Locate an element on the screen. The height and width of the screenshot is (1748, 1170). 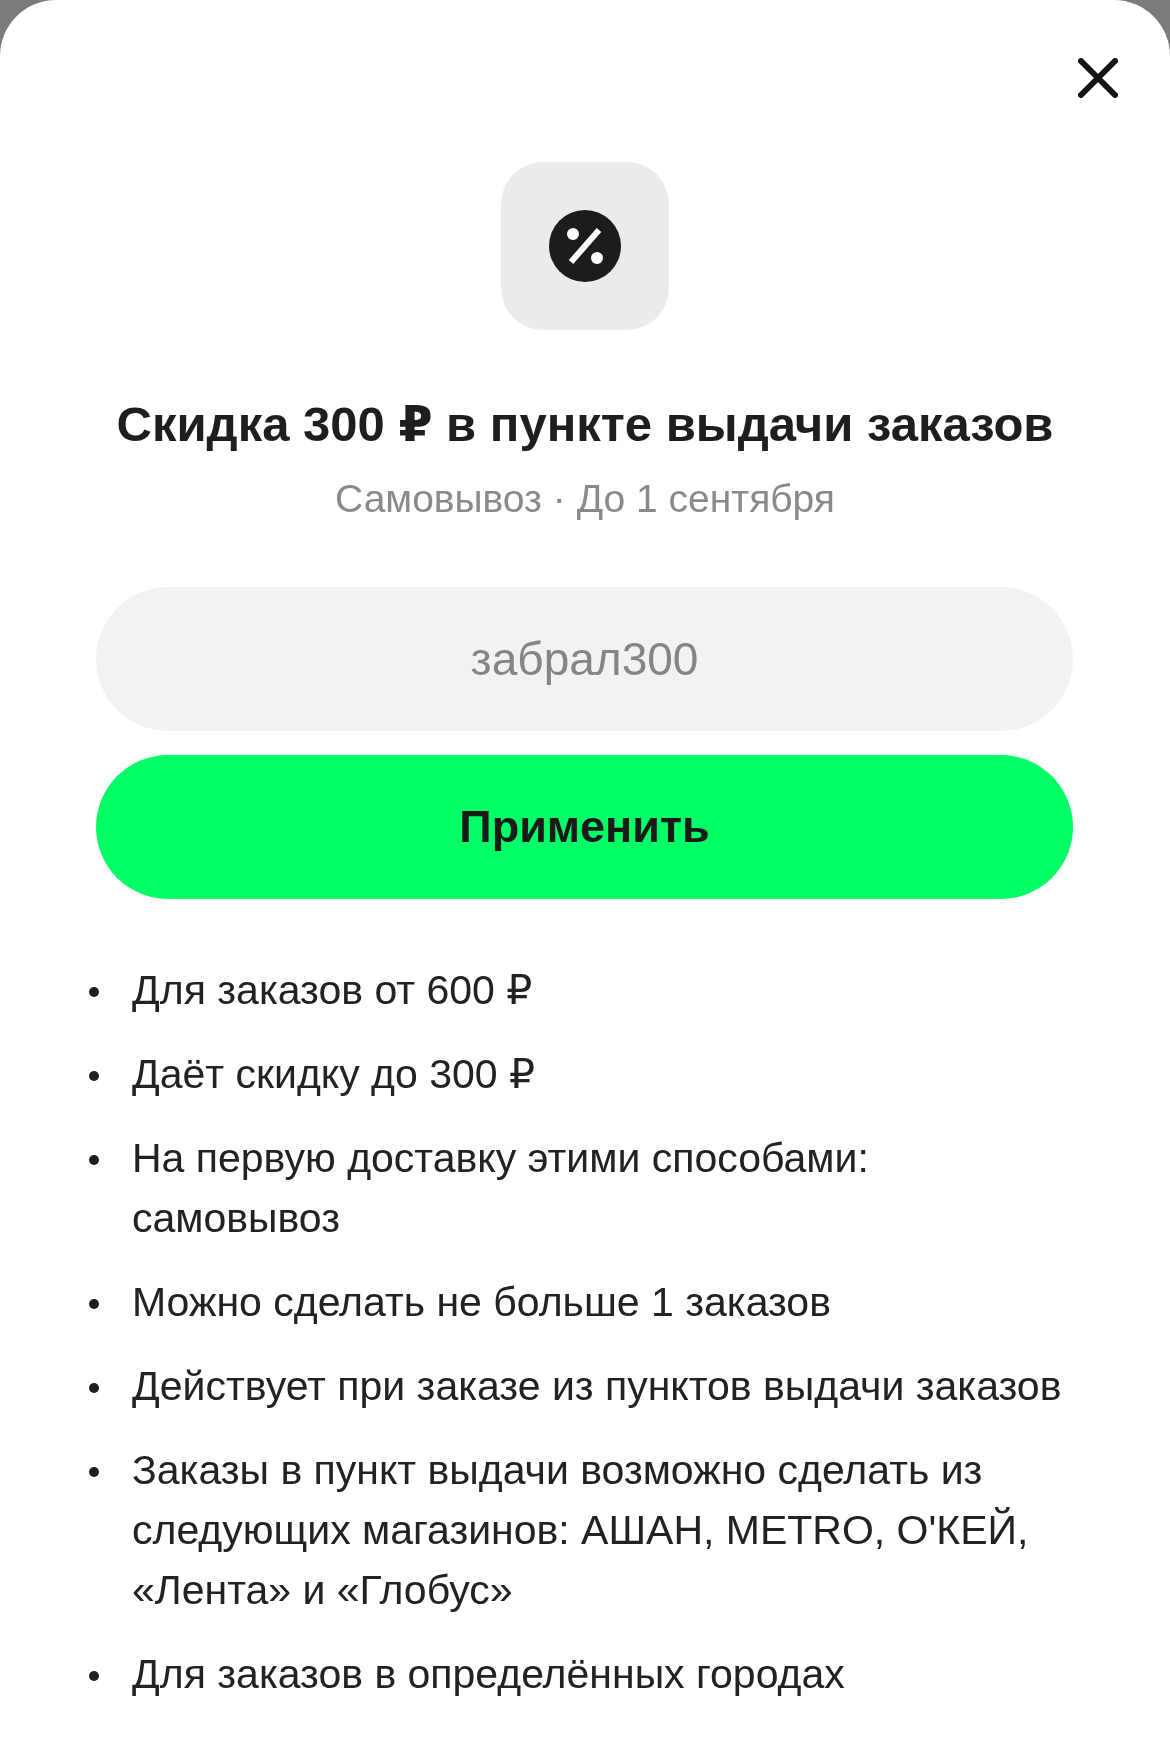
condition-text: Для заказов в определённых городах is located at coordinates (488, 1674).